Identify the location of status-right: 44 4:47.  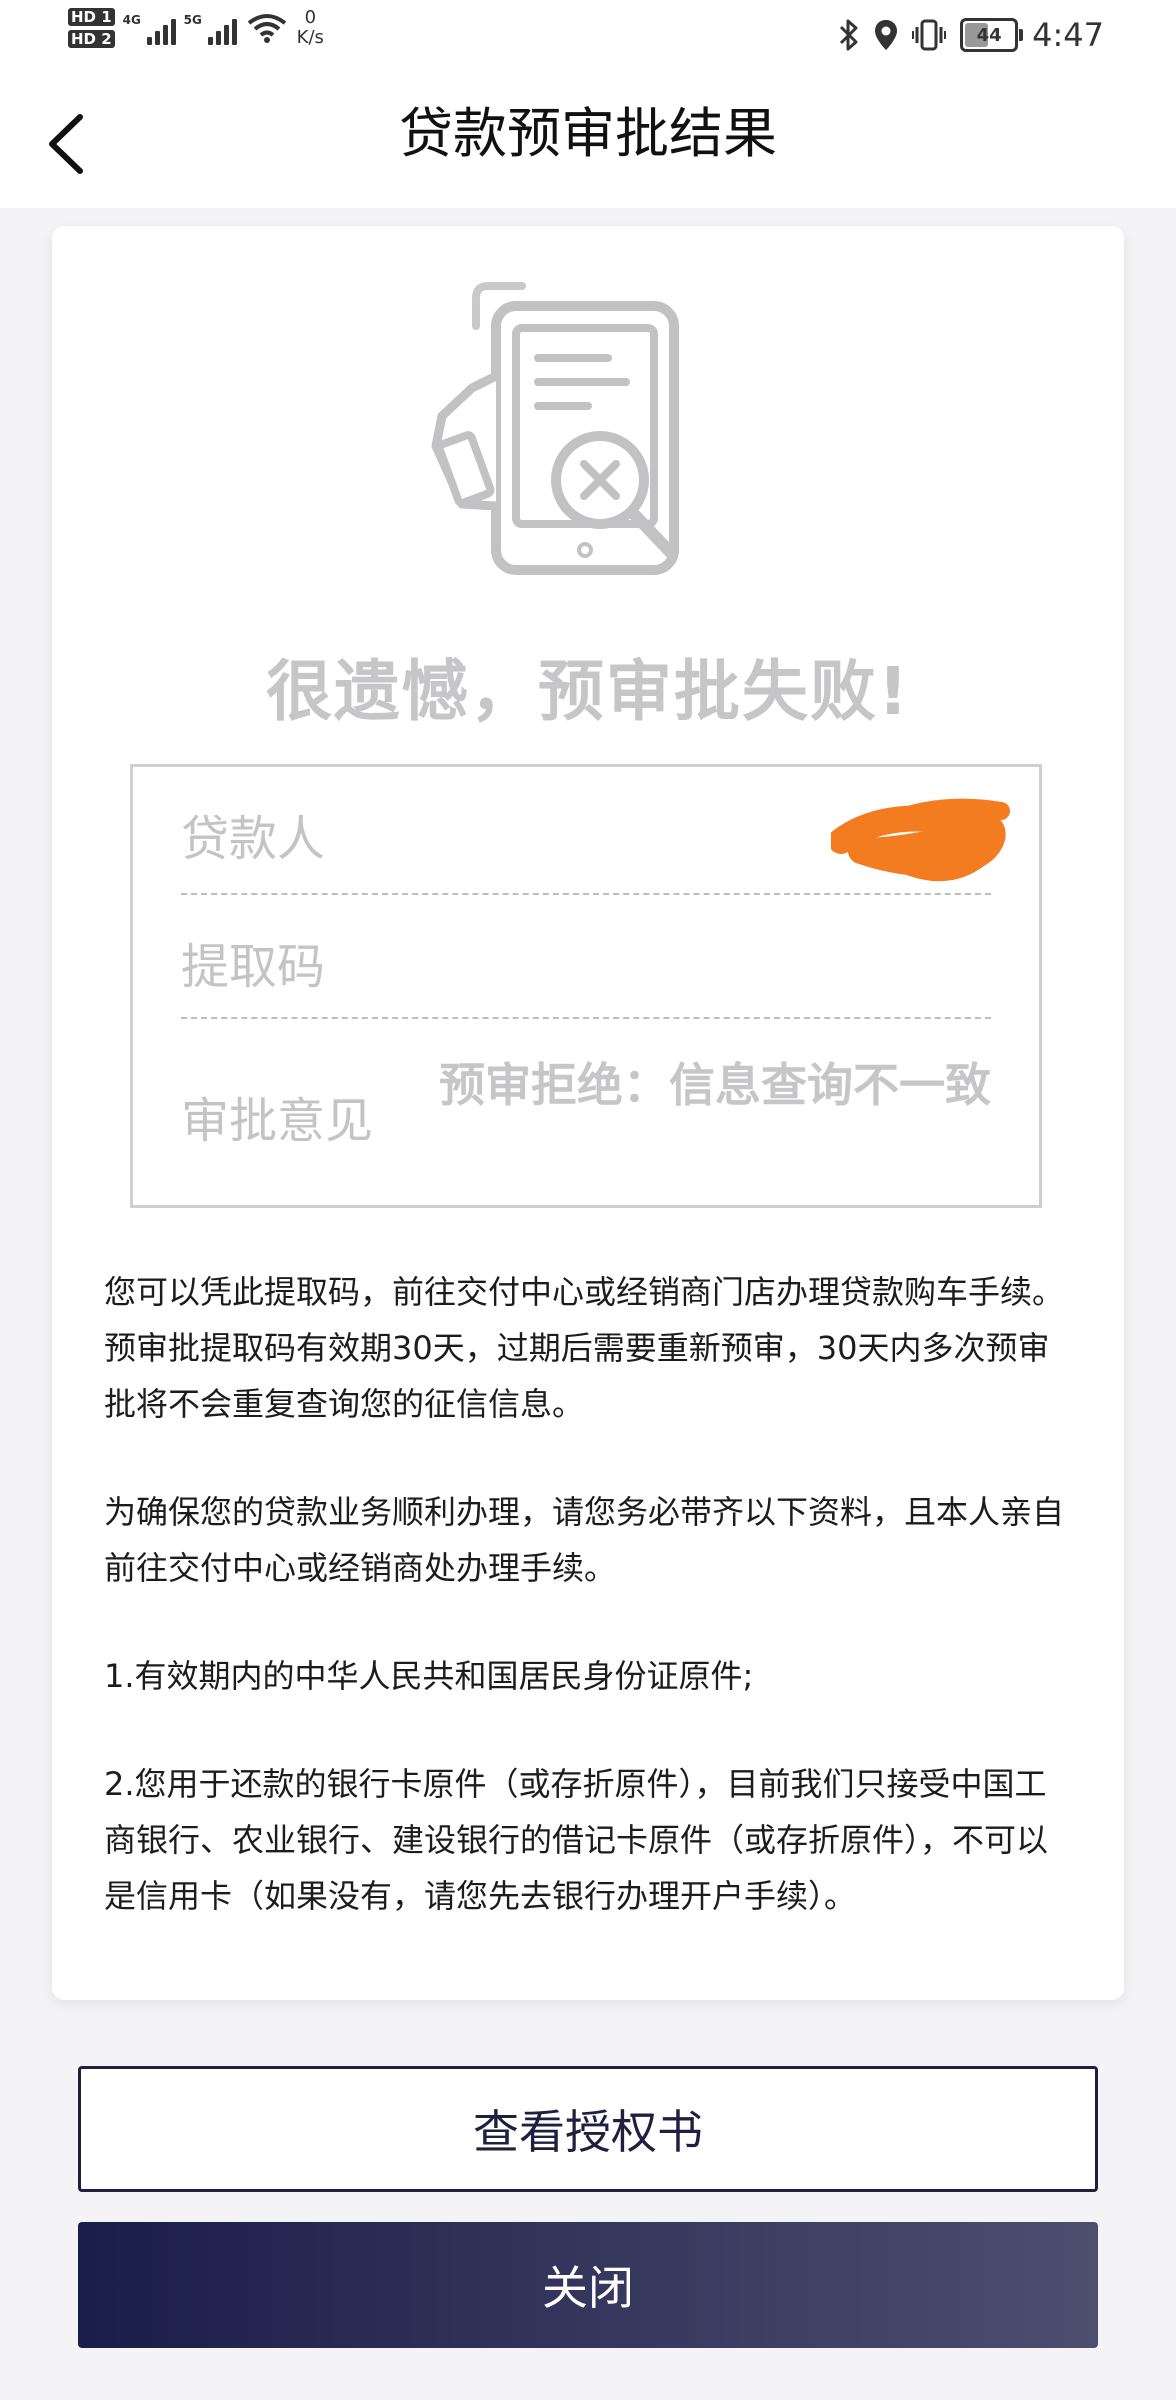
(971, 35).